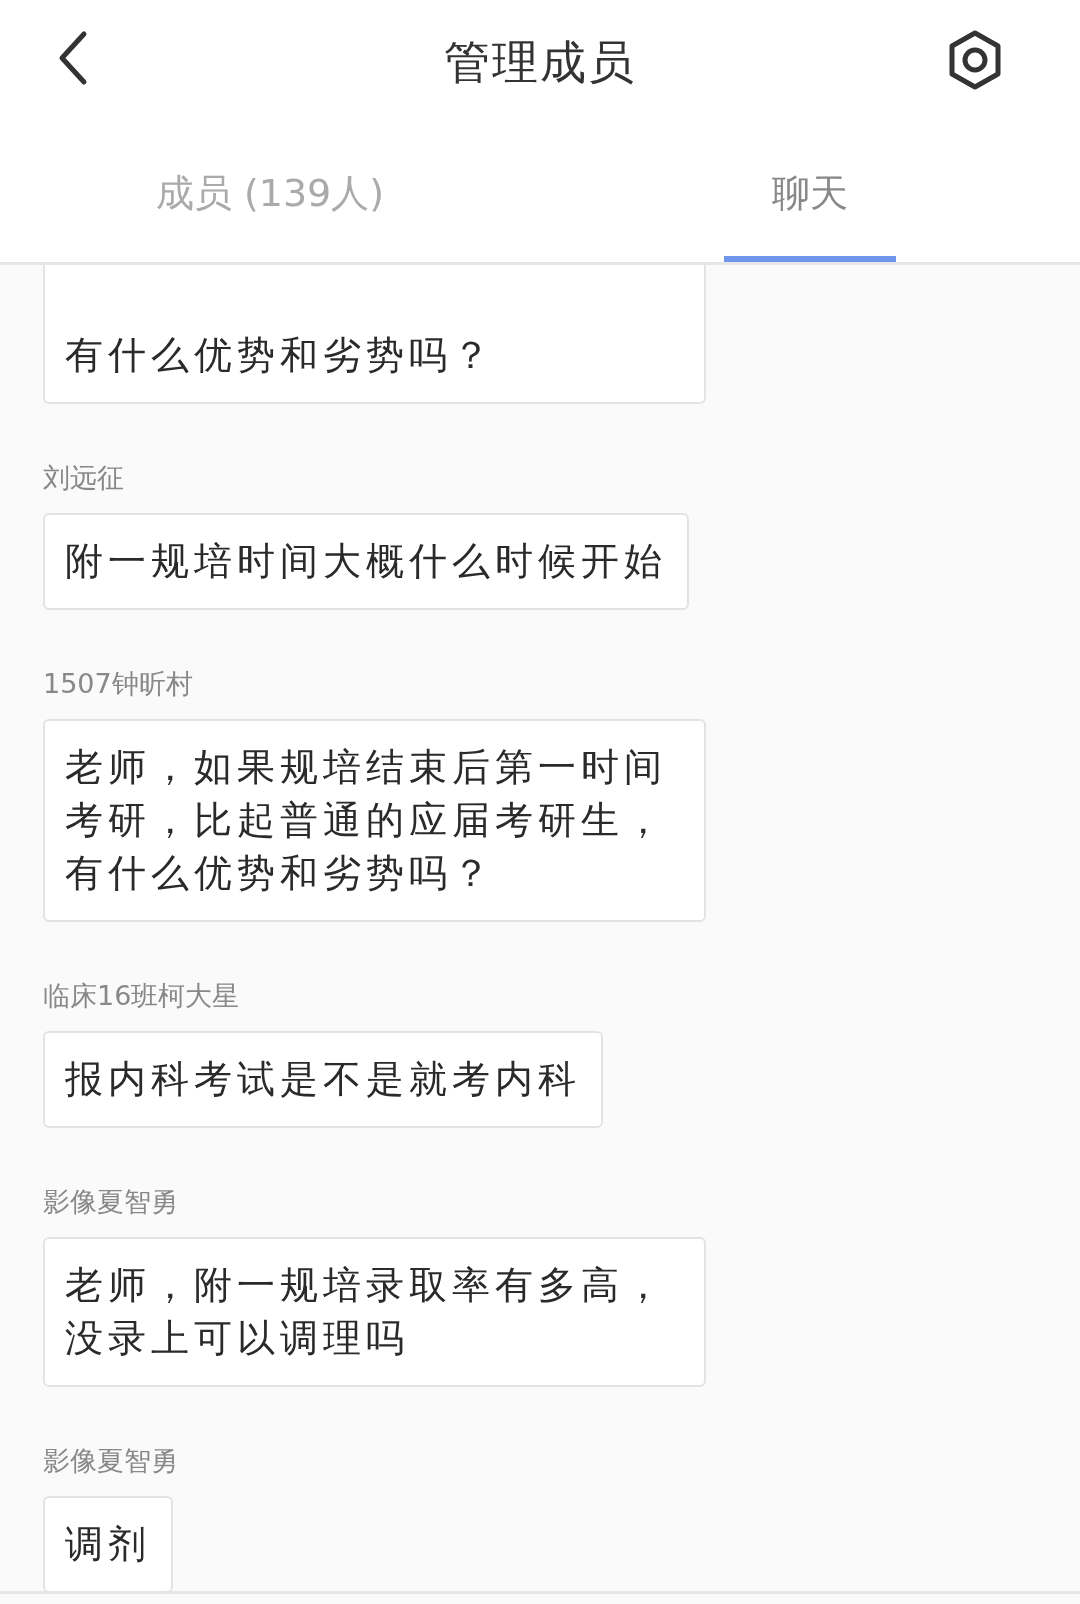 Image resolution: width=1080 pixels, height=1604 pixels. What do you see at coordinates (374, 821) in the screenshot?
I see `message-bubble: 老师，如果规培结束后第一时间考研，比起普通的应届考研生，有什么优势和劣势吗？` at bounding box center [374, 821].